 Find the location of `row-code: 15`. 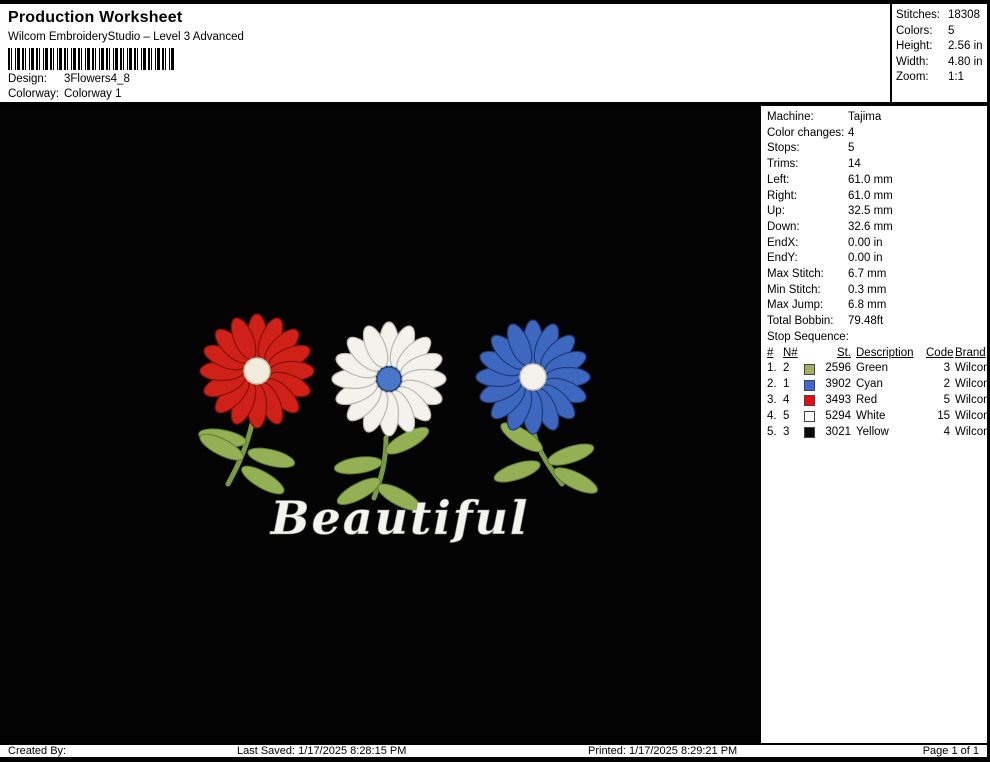

row-code: 15 is located at coordinates (943, 415).